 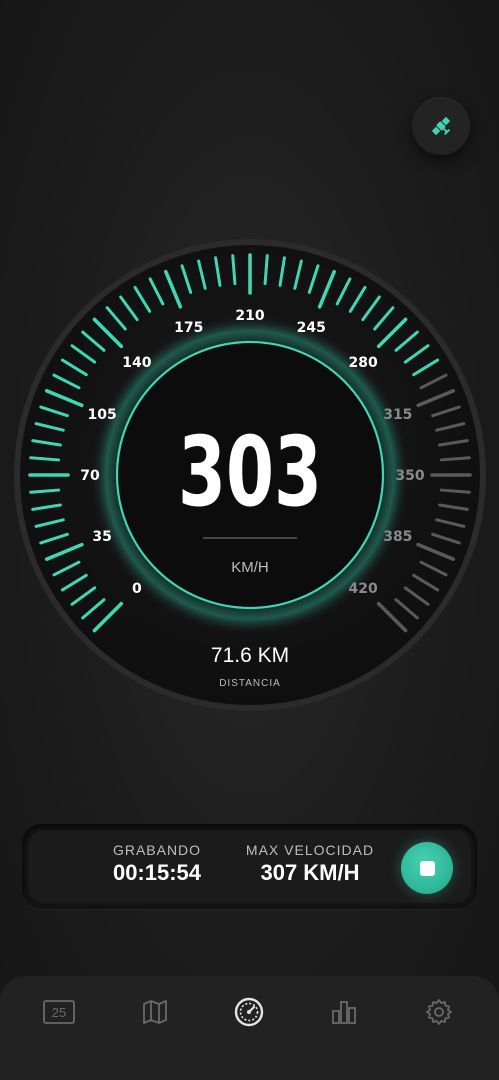 I want to click on recording-label: GRABANDO, so click(x=157, y=850).